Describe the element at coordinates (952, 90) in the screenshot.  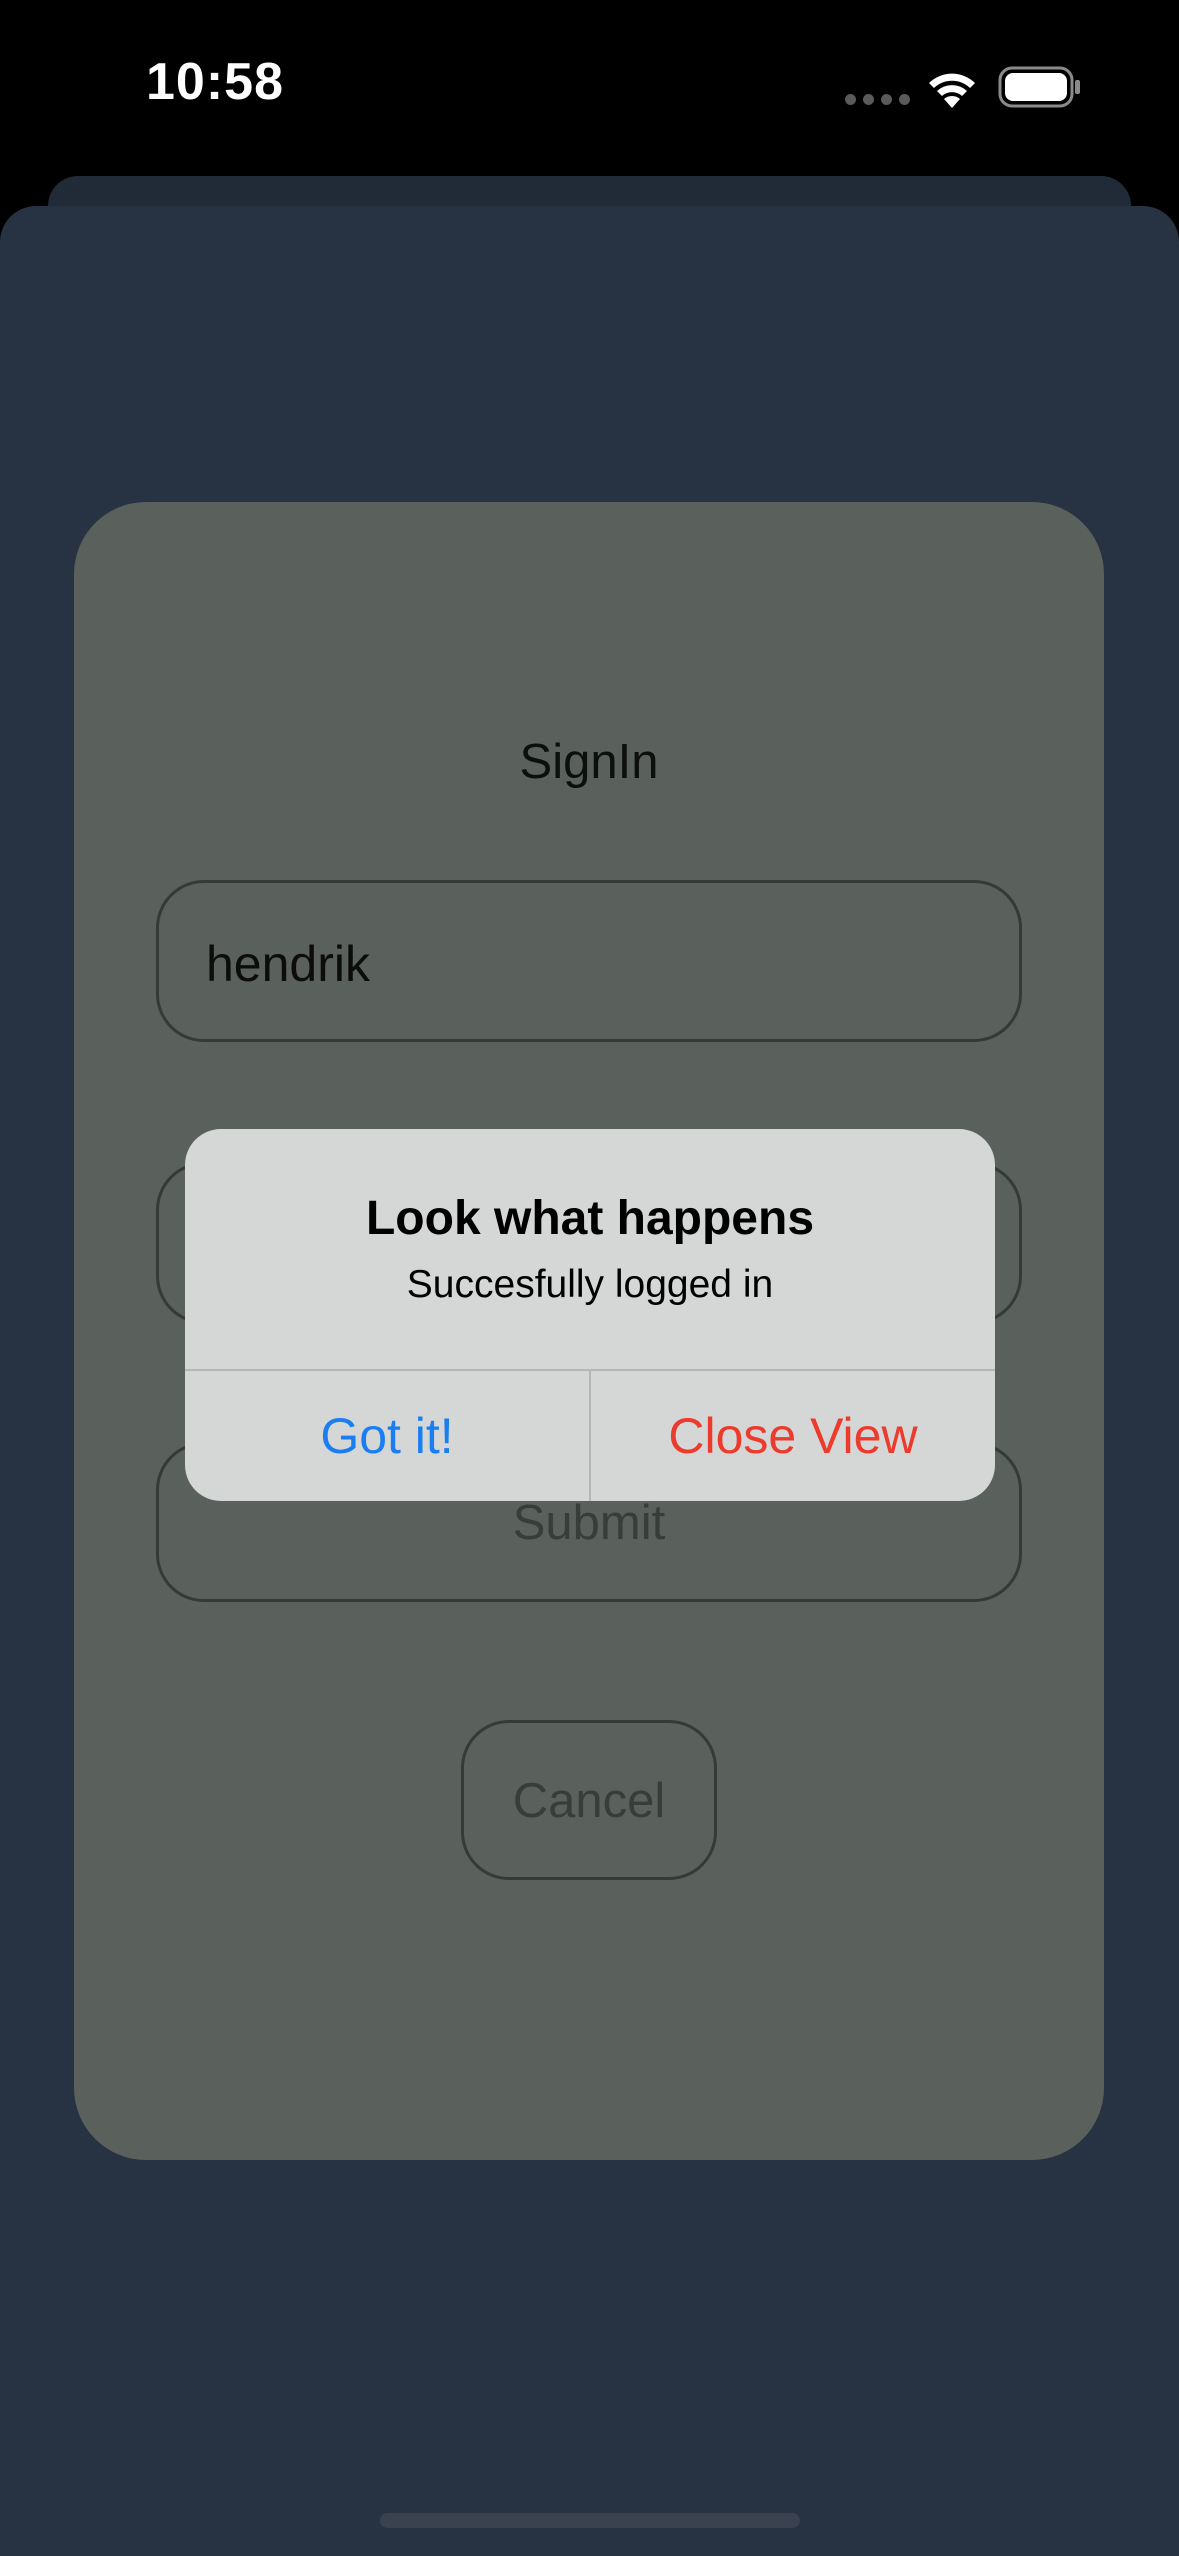
I see `wifi-icon` at that location.